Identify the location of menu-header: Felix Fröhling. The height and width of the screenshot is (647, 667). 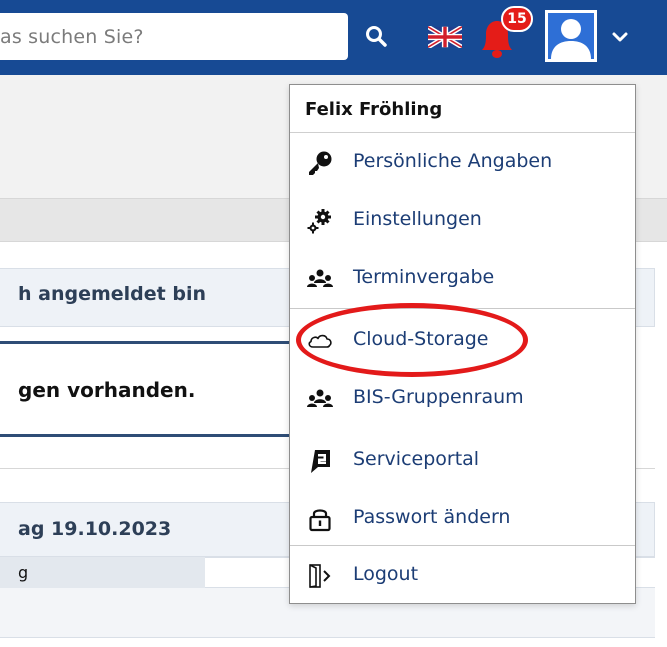
(462, 109).